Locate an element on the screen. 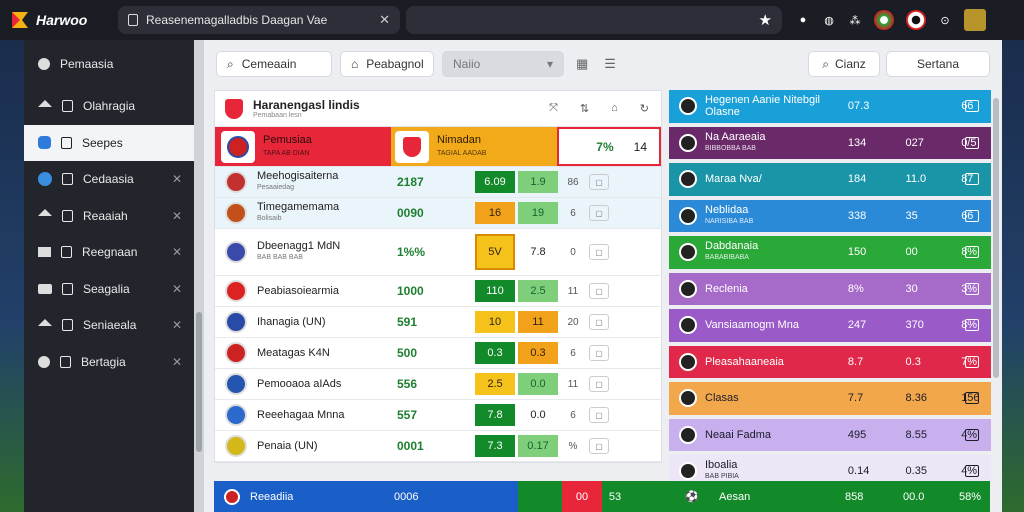 The image size is (1024, 512). league-select: Naiio ▾ is located at coordinates (503, 64).